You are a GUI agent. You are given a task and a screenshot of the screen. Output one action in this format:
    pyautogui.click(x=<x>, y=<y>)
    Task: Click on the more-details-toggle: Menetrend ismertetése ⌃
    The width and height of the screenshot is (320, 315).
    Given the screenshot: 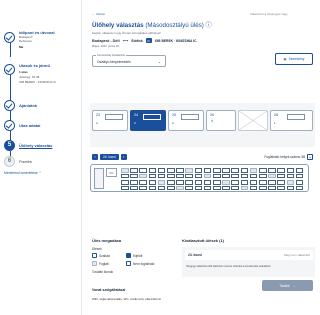 What is the action you would take?
    pyautogui.click(x=22, y=173)
    